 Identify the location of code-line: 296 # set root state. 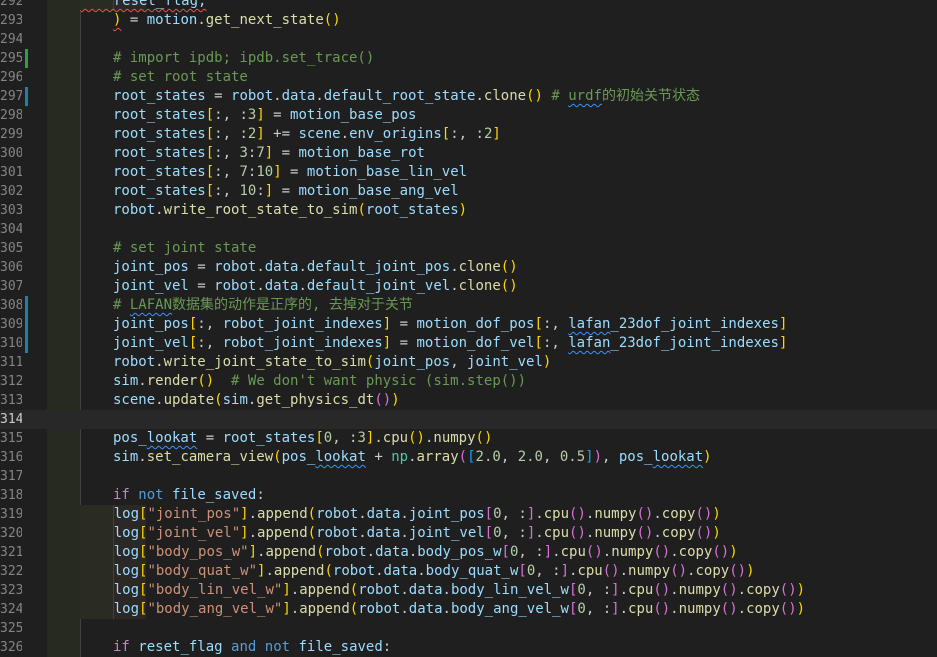
(468, 77).